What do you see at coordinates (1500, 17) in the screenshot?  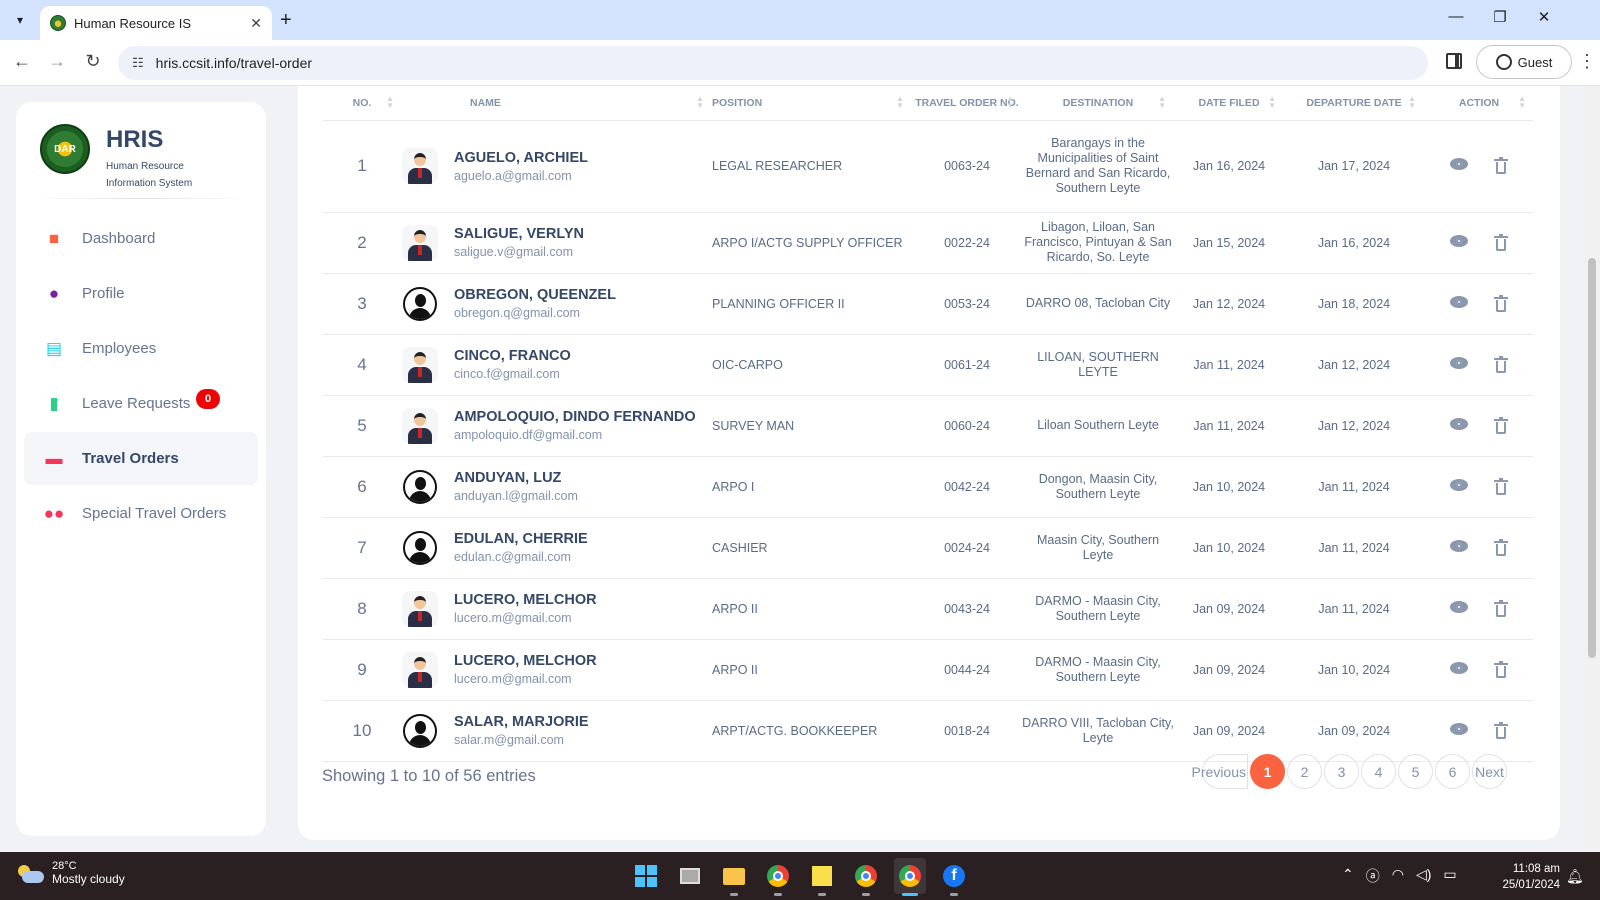 I see `maximize-icon: ❐` at bounding box center [1500, 17].